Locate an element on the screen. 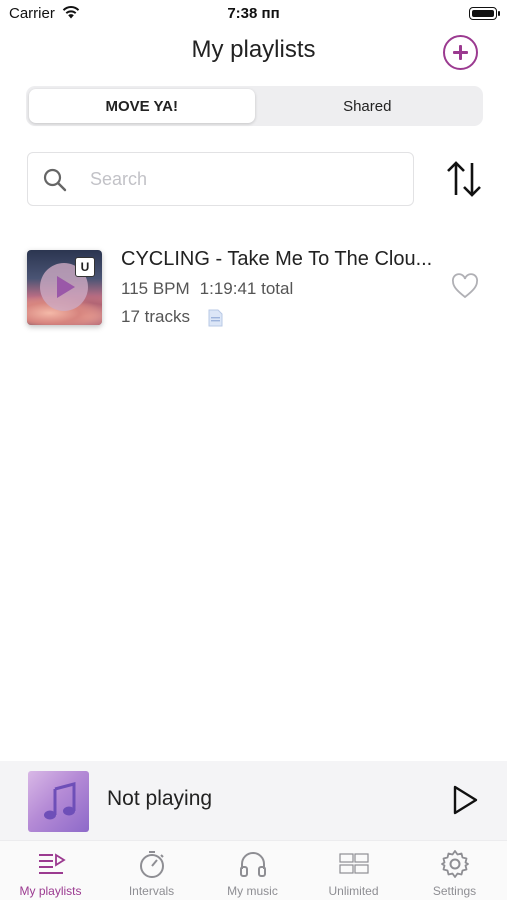 Image resolution: width=507 pixels, height=900 pixels. playlist-icon is located at coordinates (52, 863).